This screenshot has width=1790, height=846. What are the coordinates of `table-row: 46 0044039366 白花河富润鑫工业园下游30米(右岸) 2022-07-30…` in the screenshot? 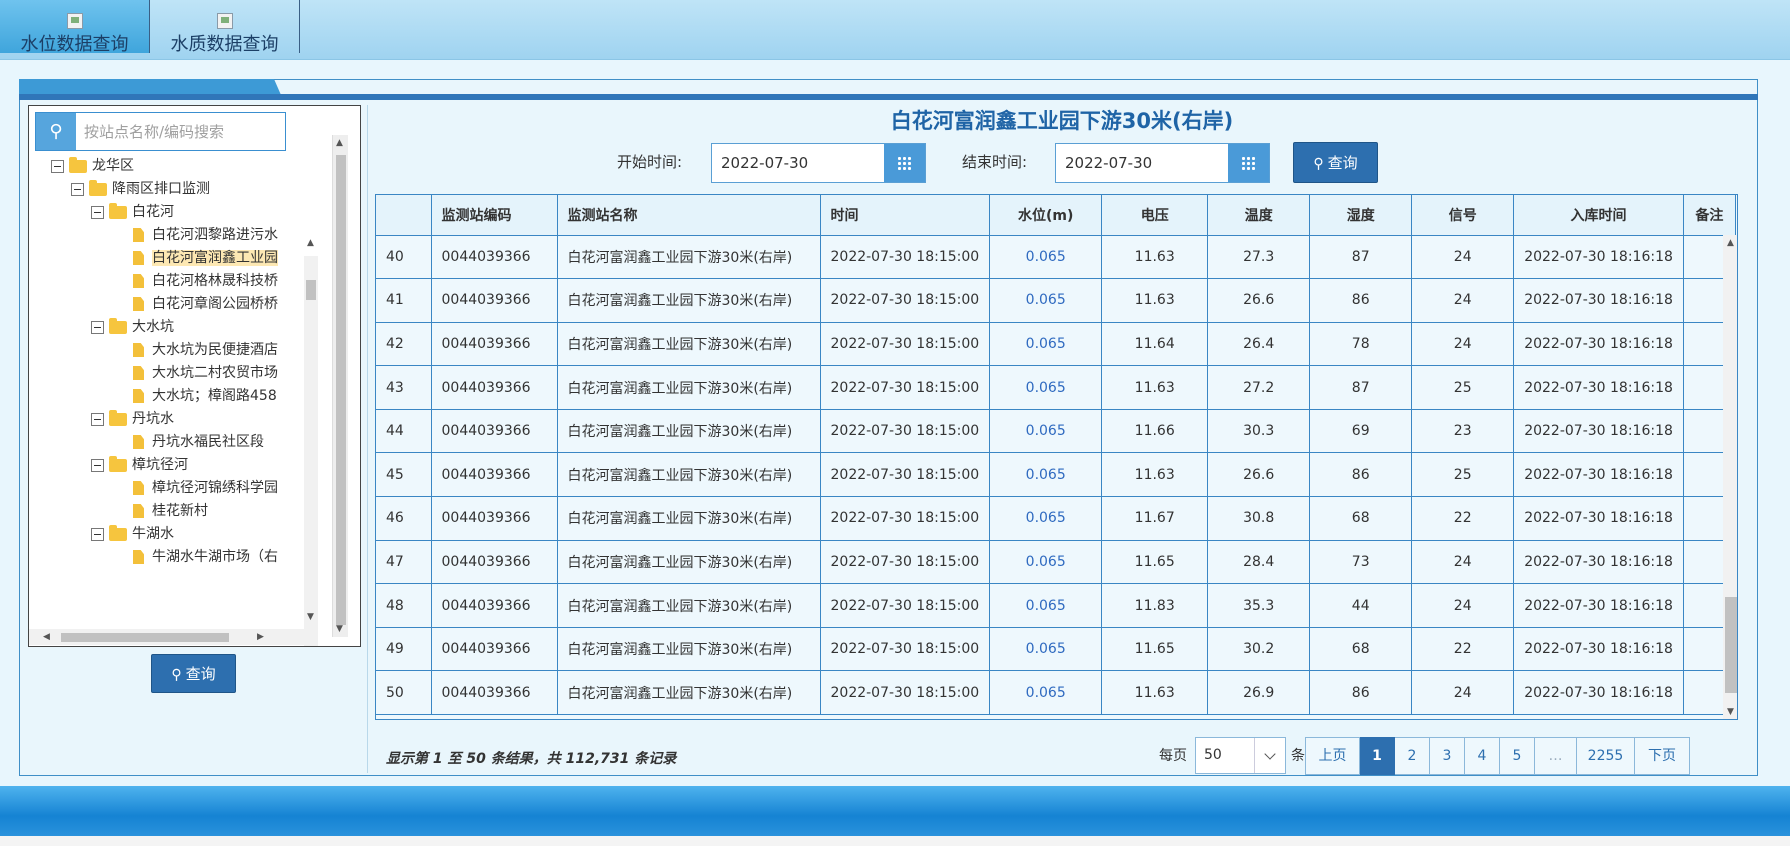 It's located at (1056, 518).